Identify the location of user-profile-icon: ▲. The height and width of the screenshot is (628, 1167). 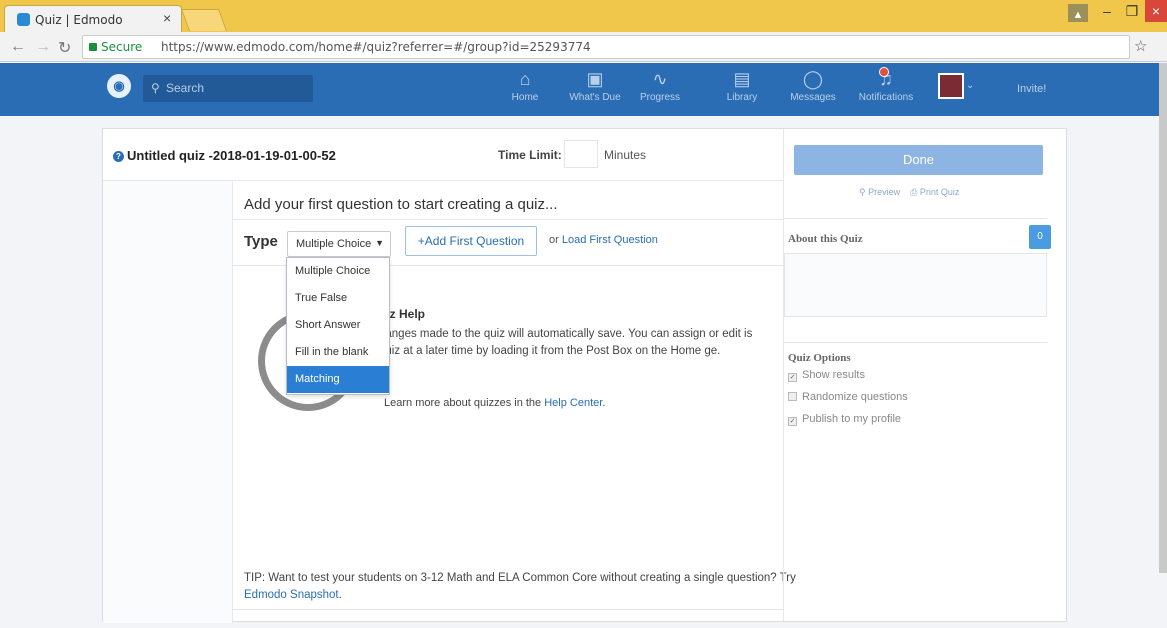
(1078, 13).